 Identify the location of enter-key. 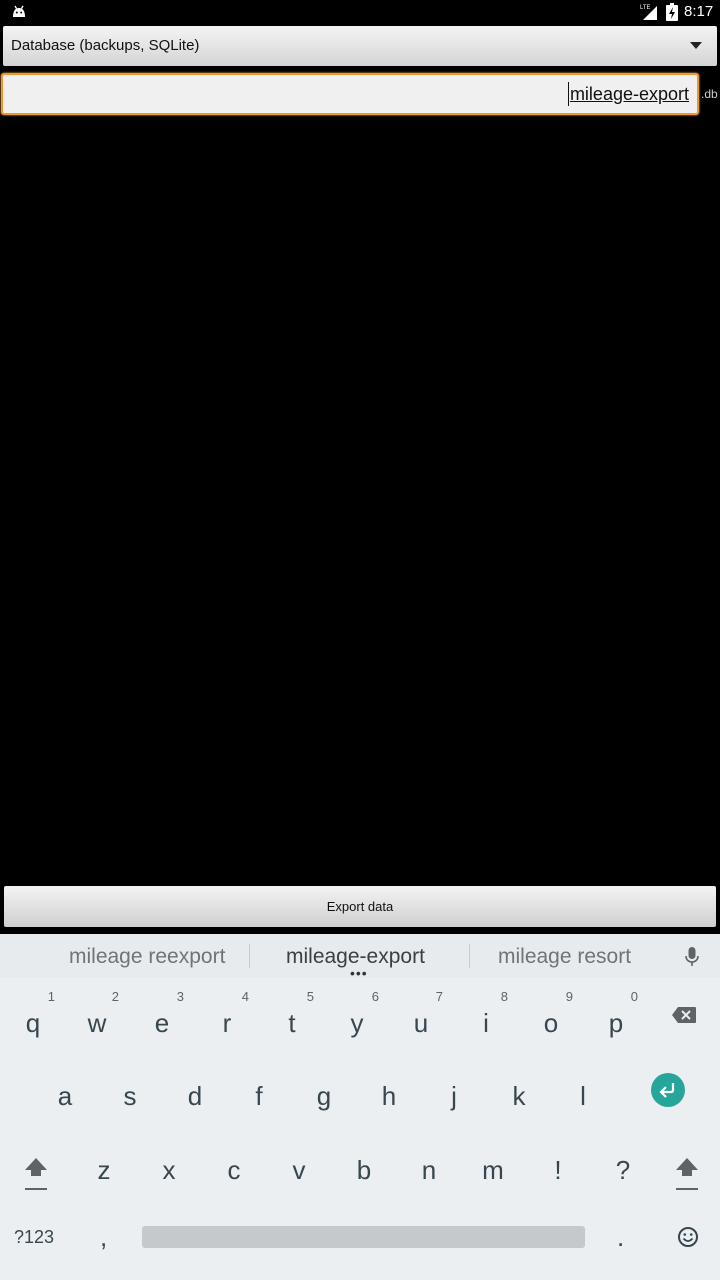
(668, 1090).